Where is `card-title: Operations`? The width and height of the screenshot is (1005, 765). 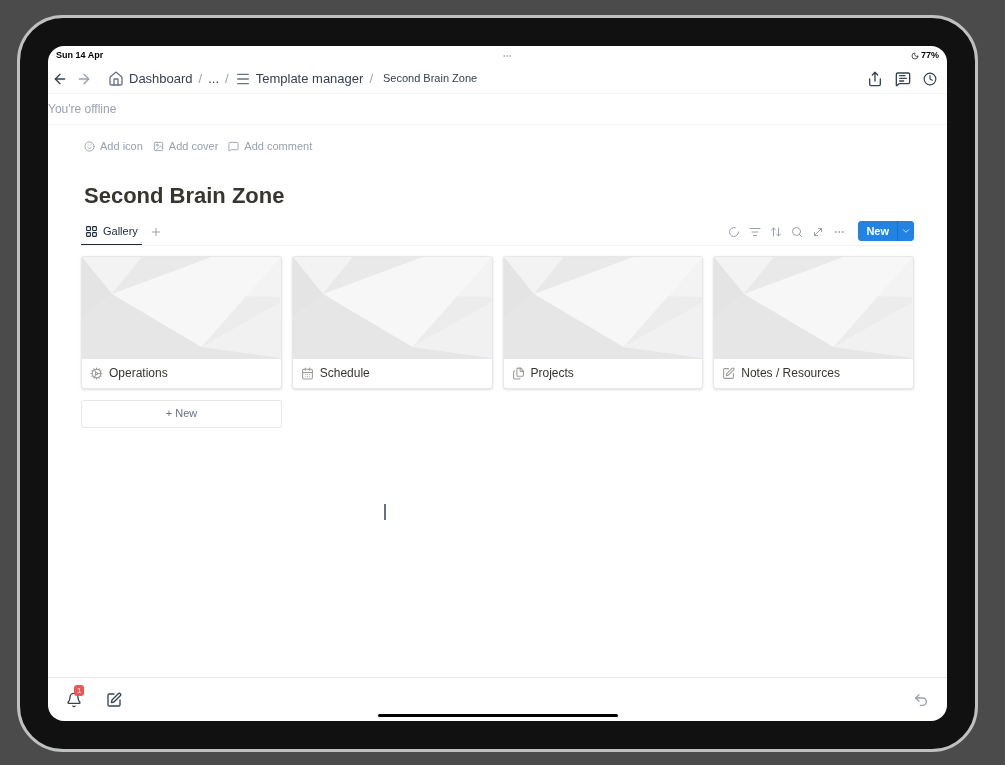
card-title: Operations is located at coordinates (138, 373).